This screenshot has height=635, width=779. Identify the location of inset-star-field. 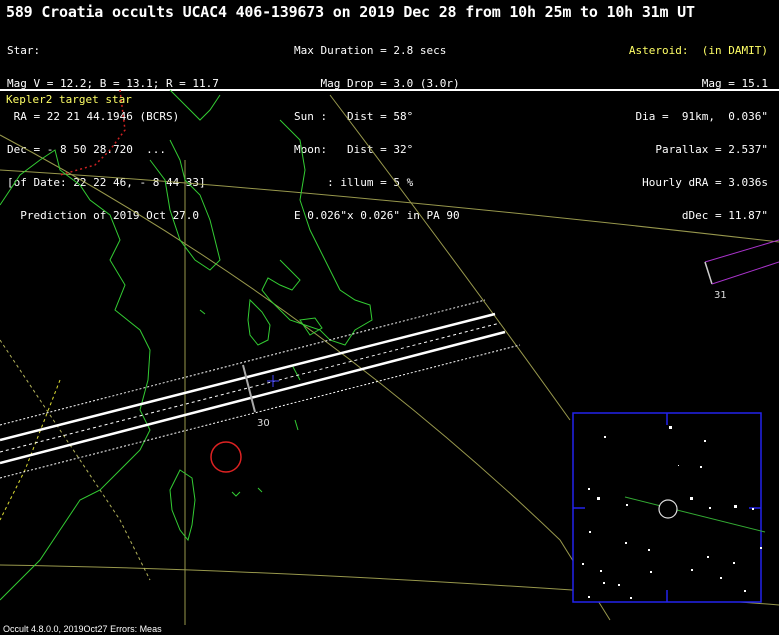
(669, 507).